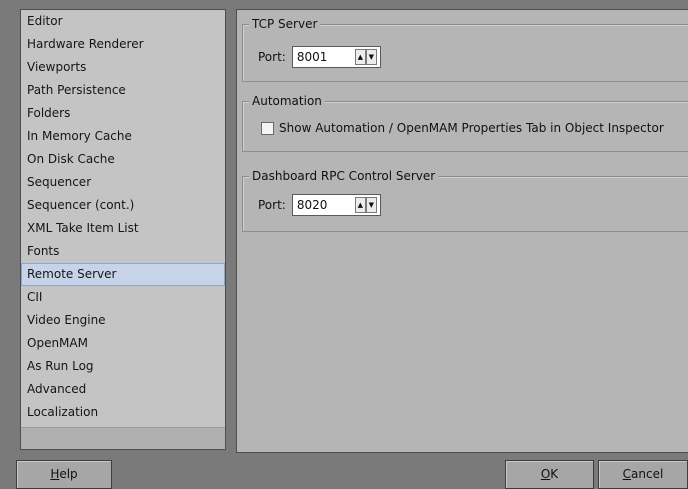 The height and width of the screenshot is (489, 688). Describe the element at coordinates (123, 205) in the screenshot. I see `category-item-sequencer-cont: Sequencer (cont.)` at that location.